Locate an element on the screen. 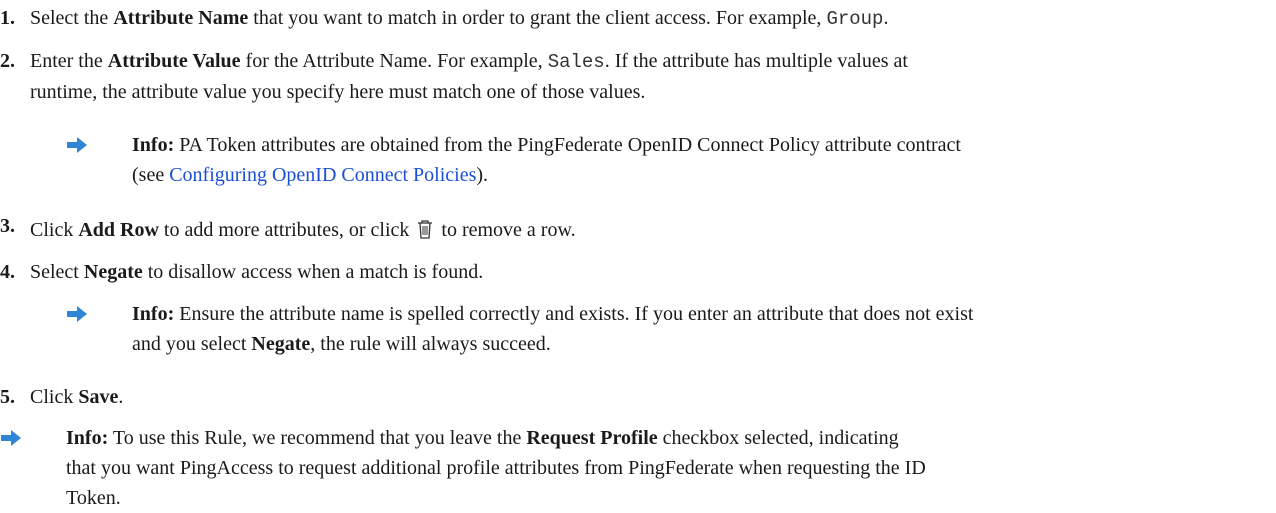 The height and width of the screenshot is (513, 1276). step-text: Click Save. is located at coordinates (77, 397).